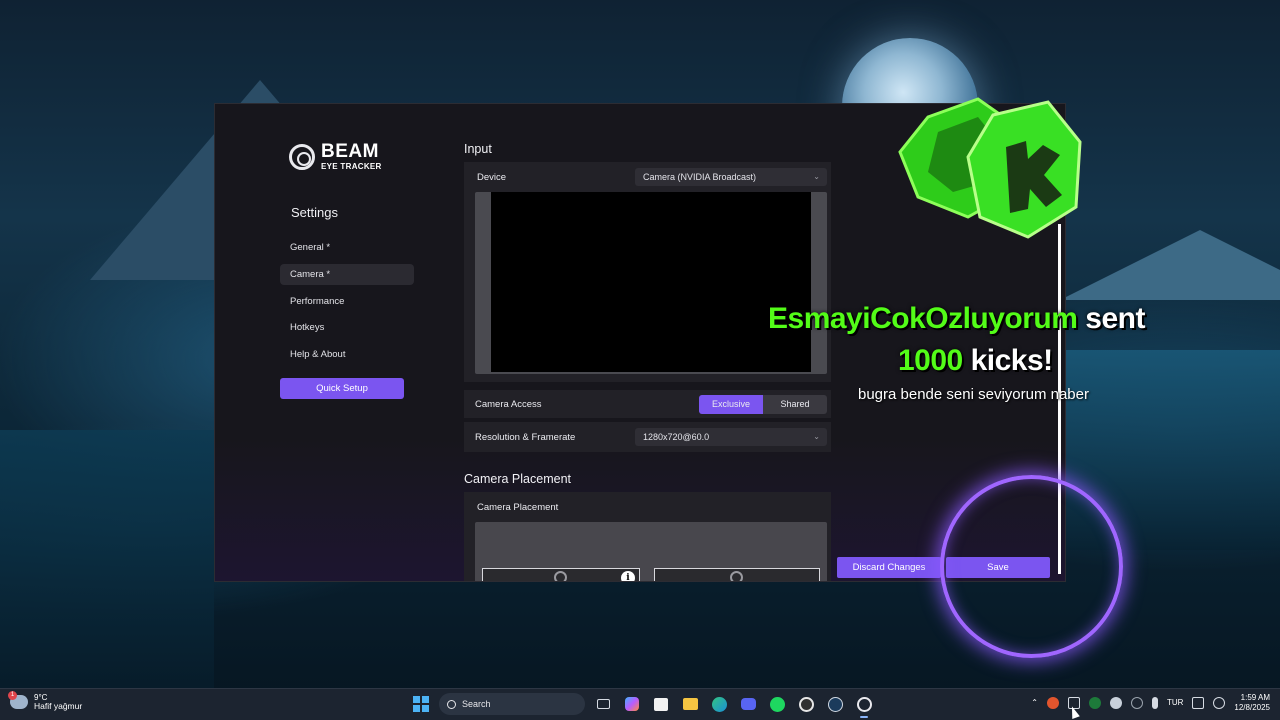 Image resolution: width=1280 pixels, height=720 pixels. What do you see at coordinates (314, 212) in the screenshot?
I see `sidebar-title: Settings` at bounding box center [314, 212].